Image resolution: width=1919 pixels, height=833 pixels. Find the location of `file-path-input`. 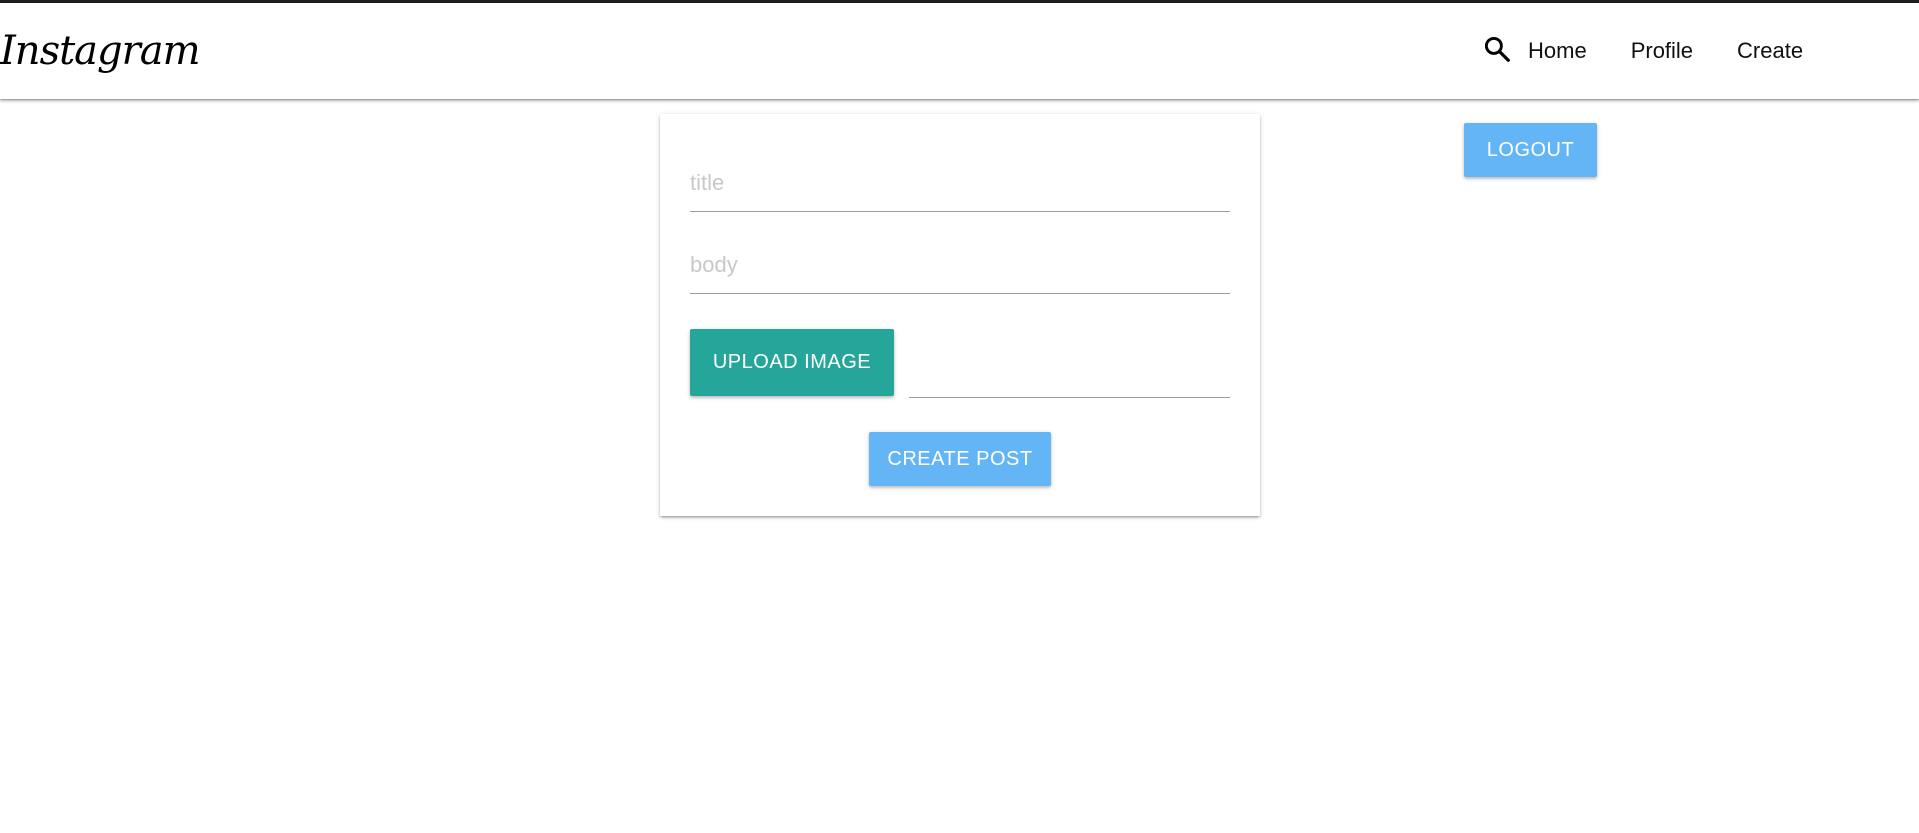

file-path-input is located at coordinates (1069, 369).